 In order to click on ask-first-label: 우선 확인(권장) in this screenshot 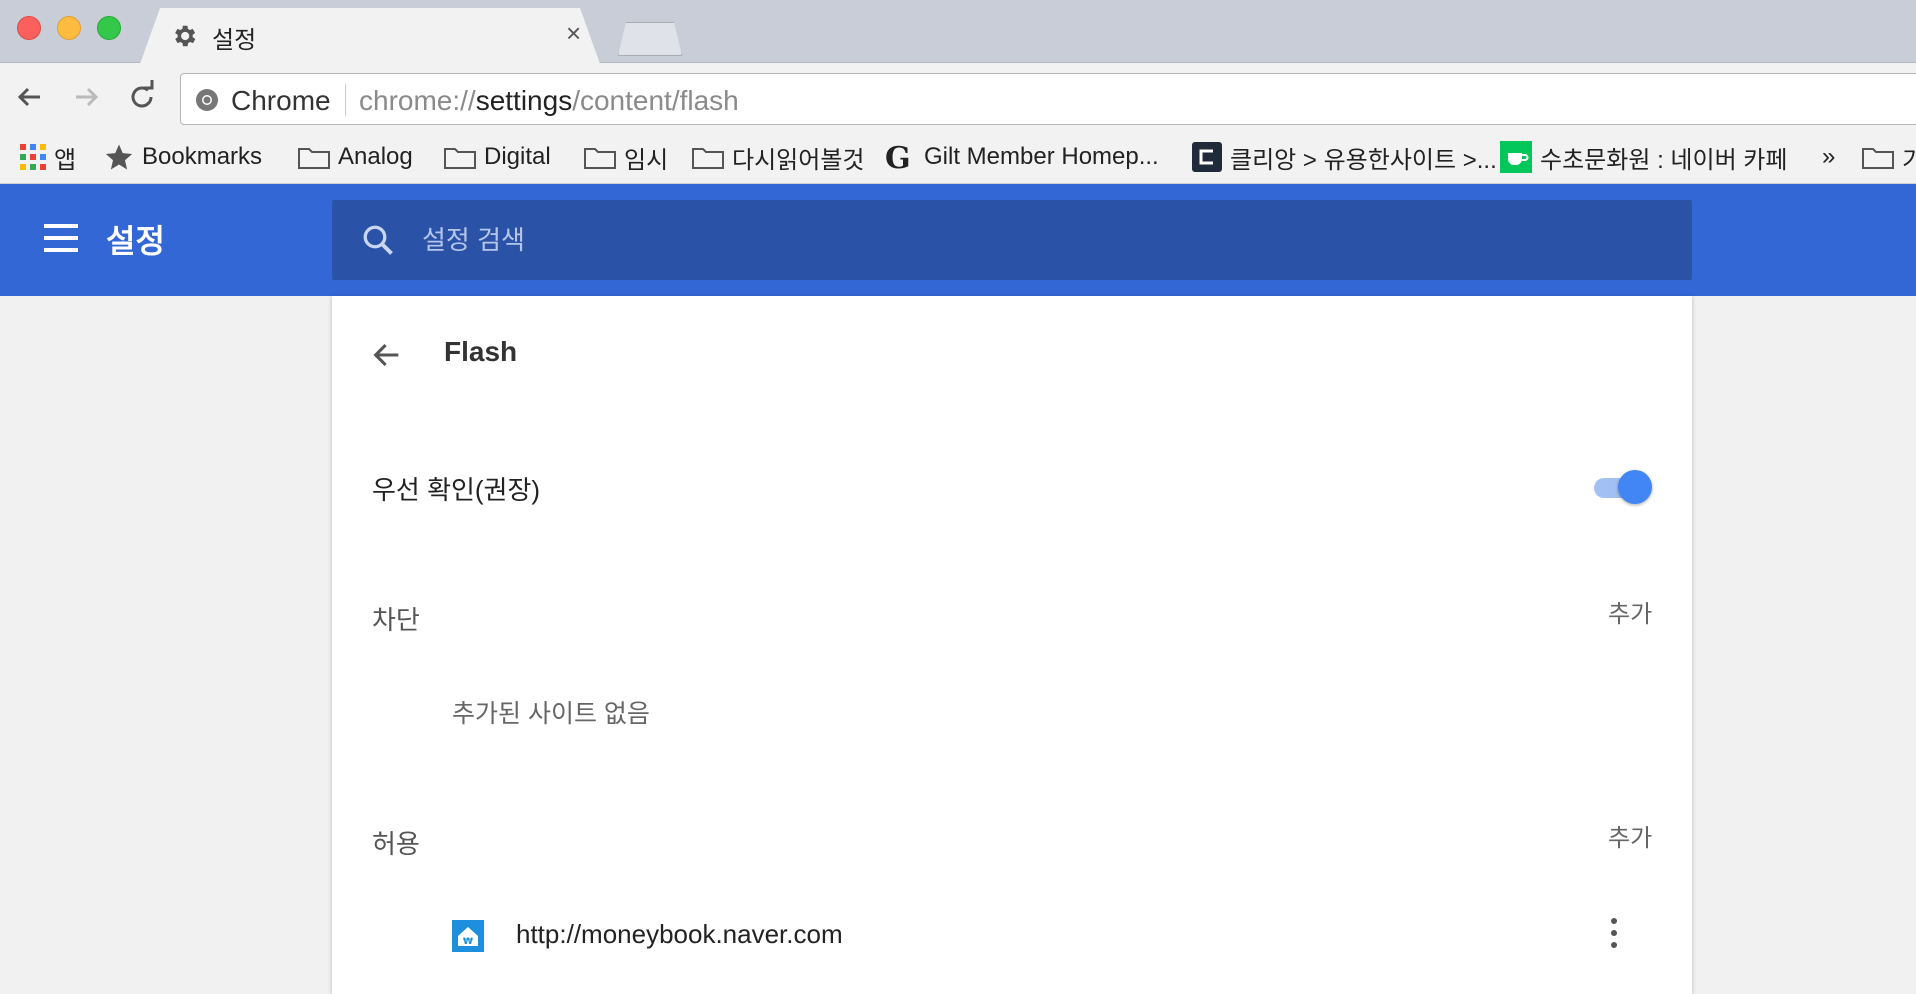, I will do `click(456, 490)`.